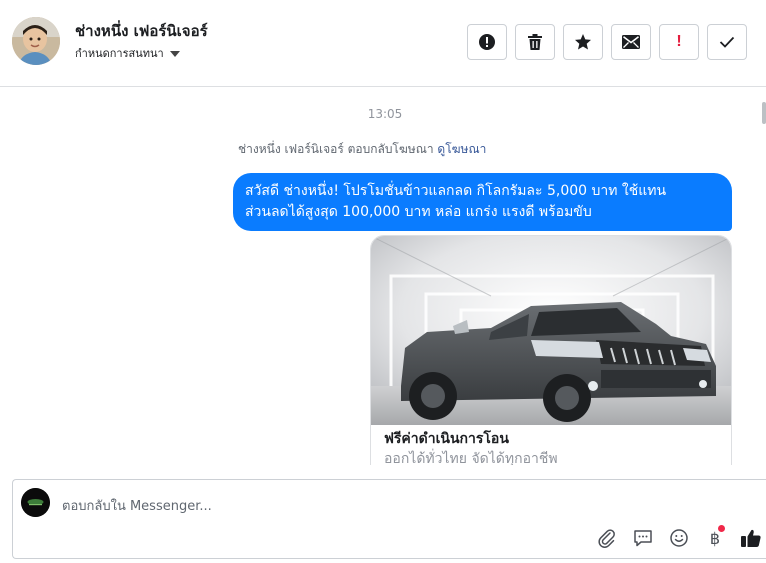 The width and height of the screenshot is (766, 563). Describe the element at coordinates (36, 41) in the screenshot. I see `contact-avatar` at that location.